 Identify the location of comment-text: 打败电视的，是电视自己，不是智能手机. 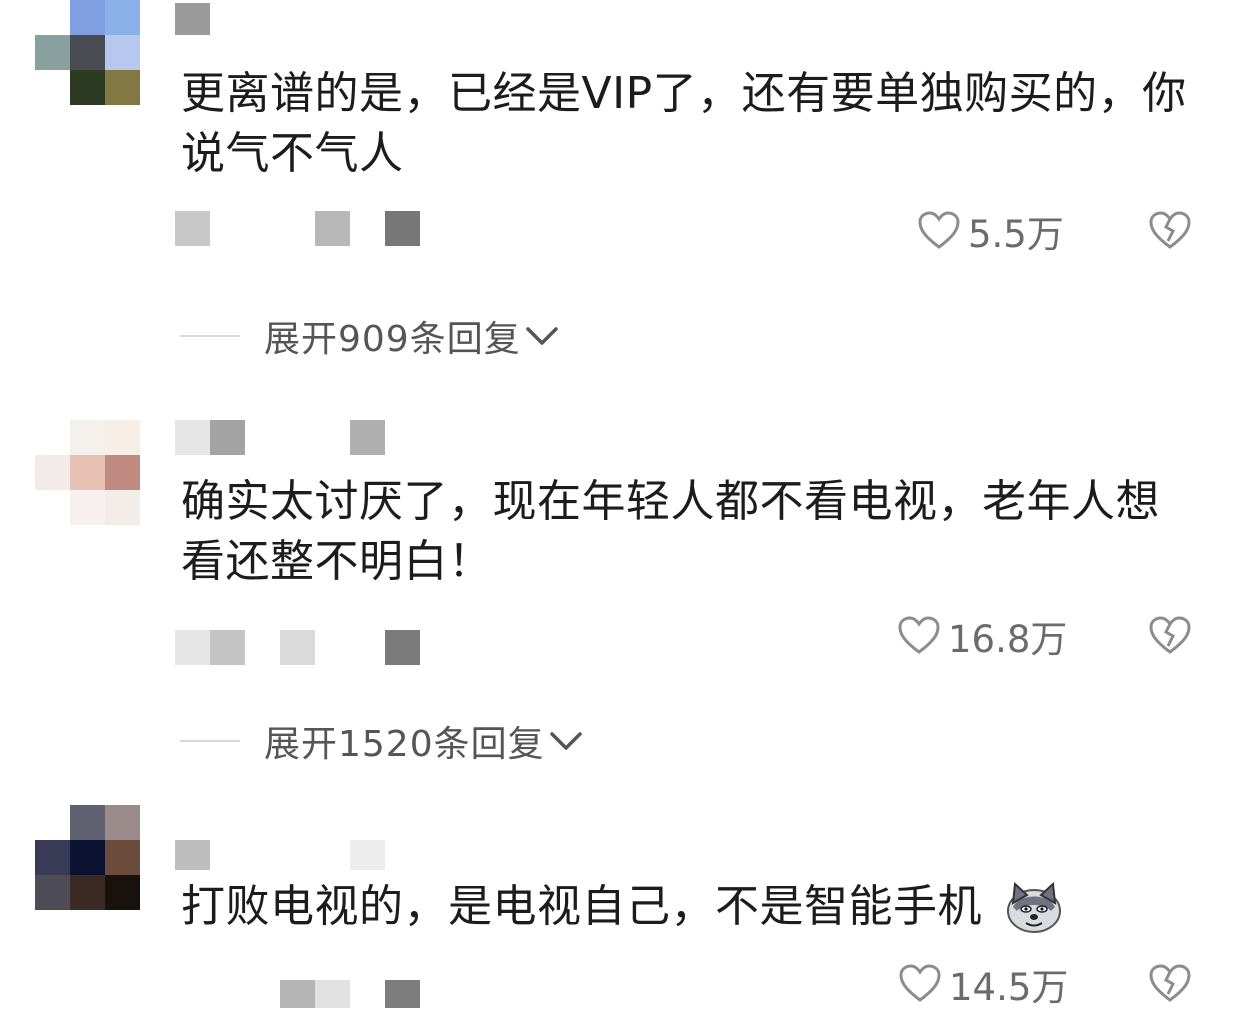
(686, 907).